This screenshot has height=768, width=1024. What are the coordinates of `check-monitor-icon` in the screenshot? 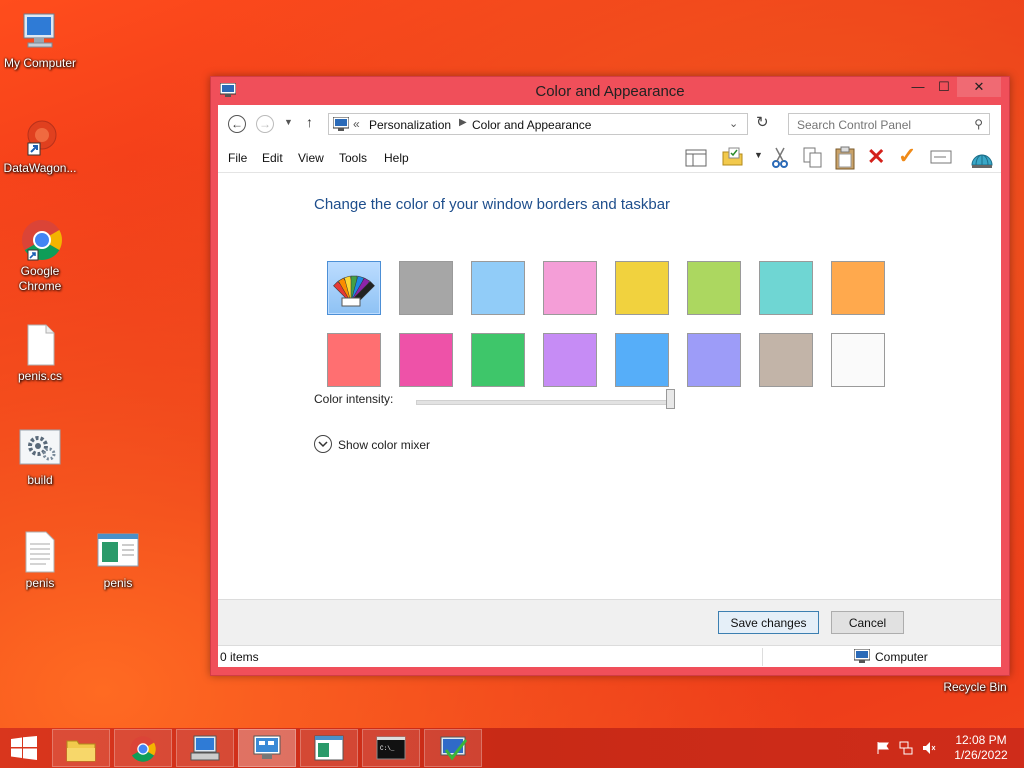 It's located at (454, 748).